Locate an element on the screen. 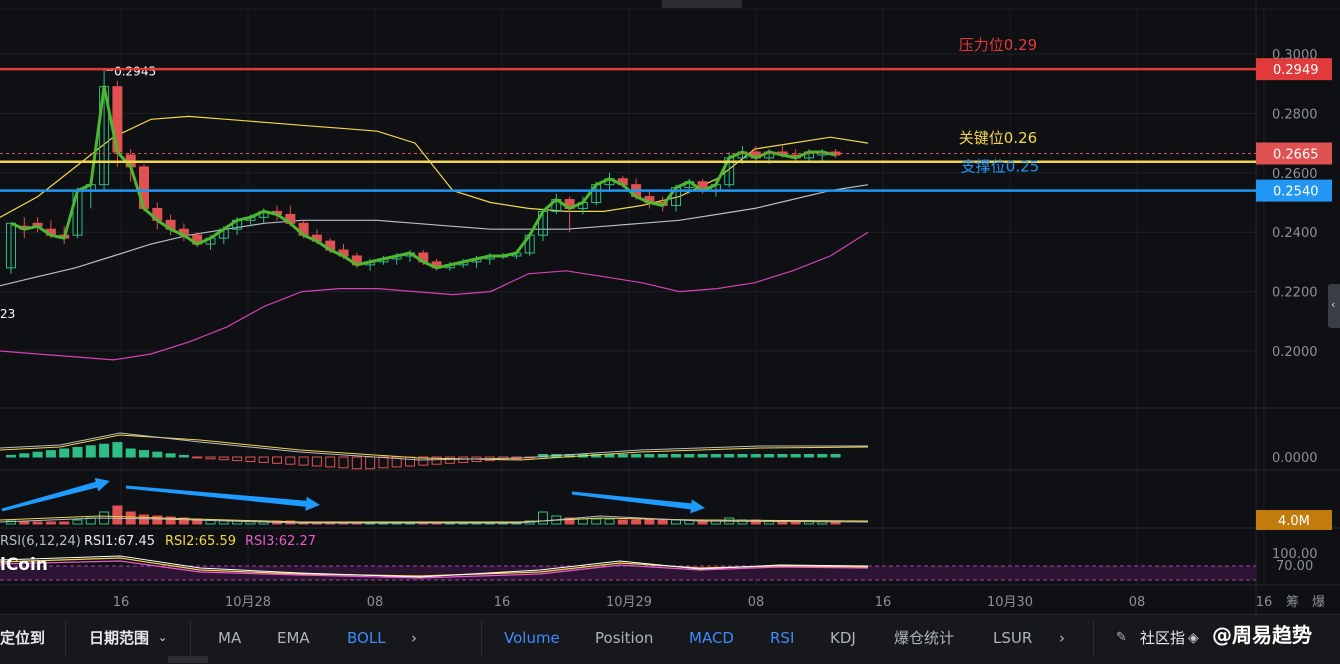  indicator-boll: BOLL is located at coordinates (366, 638).